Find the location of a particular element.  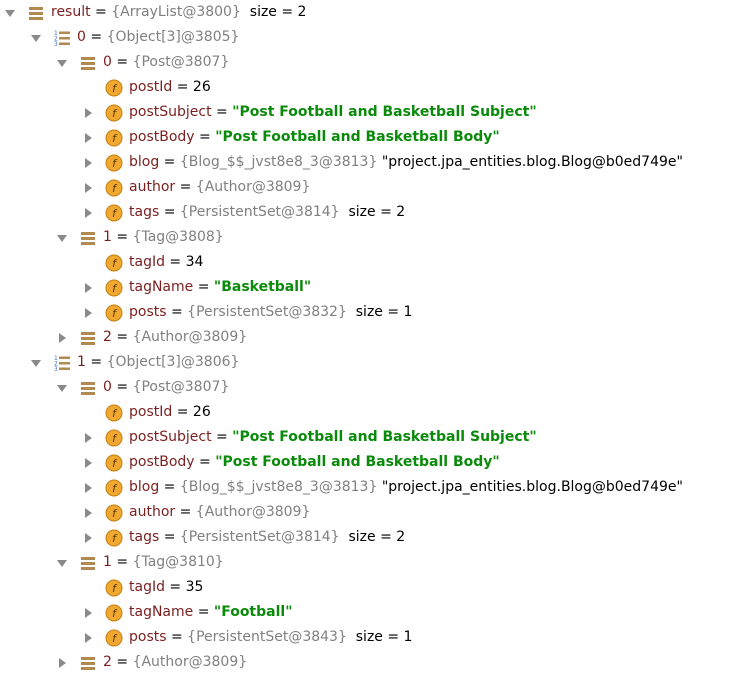

toggle-spacer is located at coordinates (88, 413).